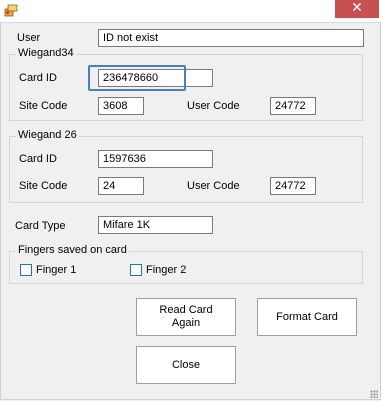 The image size is (381, 401). I want to click on finger1-checkbox, so click(26, 270).